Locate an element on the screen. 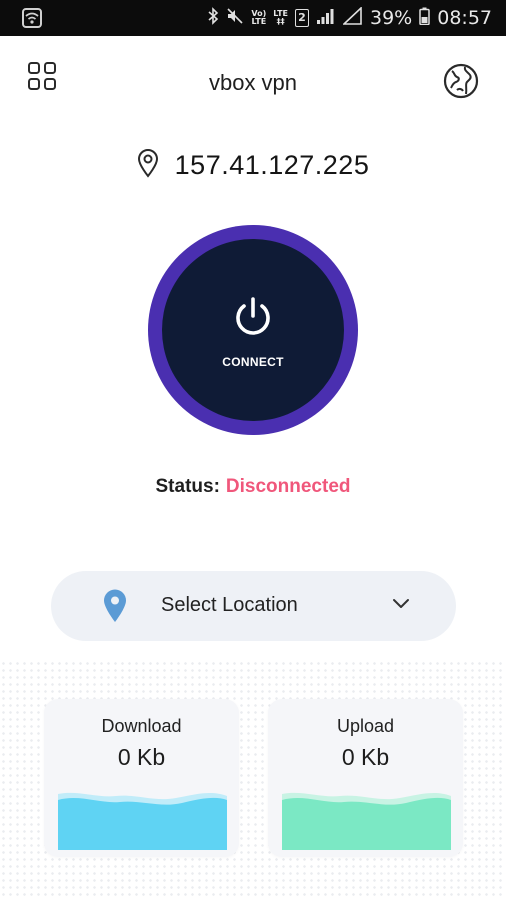  upload-title: Upload is located at coordinates (365, 726).